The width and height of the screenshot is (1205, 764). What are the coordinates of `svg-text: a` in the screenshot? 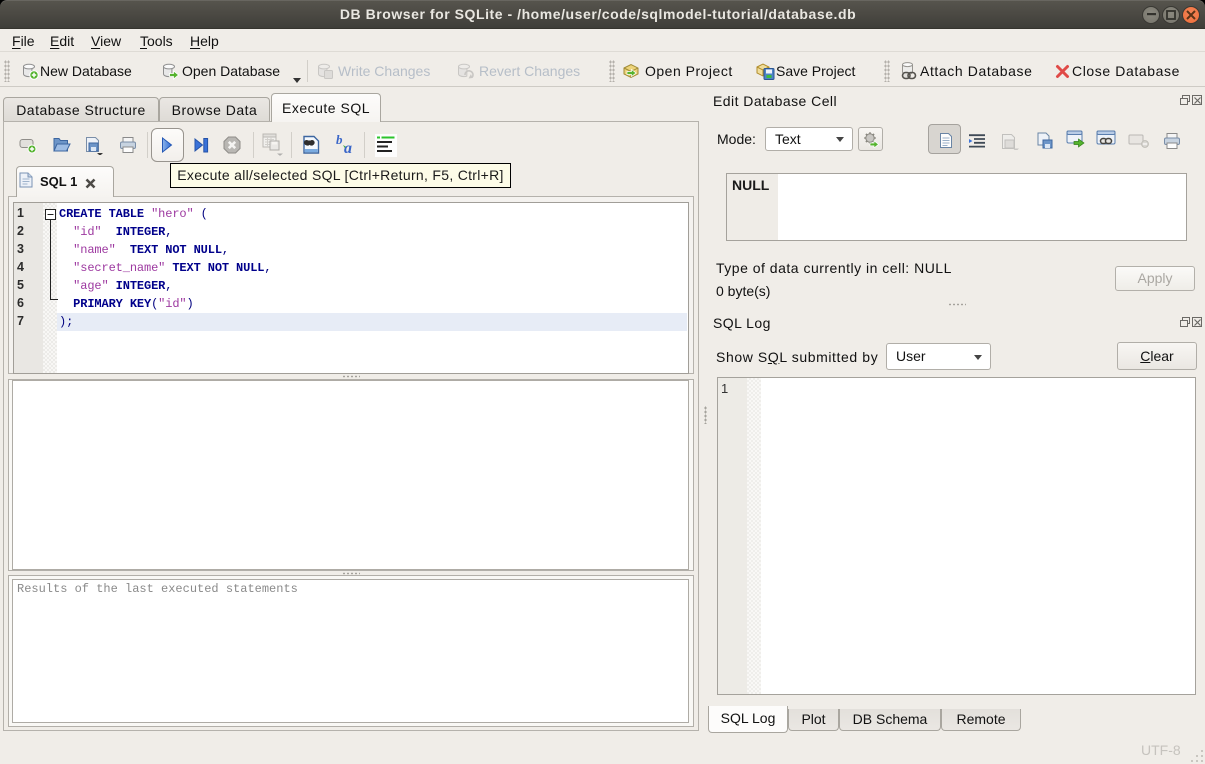 It's located at (348, 147).